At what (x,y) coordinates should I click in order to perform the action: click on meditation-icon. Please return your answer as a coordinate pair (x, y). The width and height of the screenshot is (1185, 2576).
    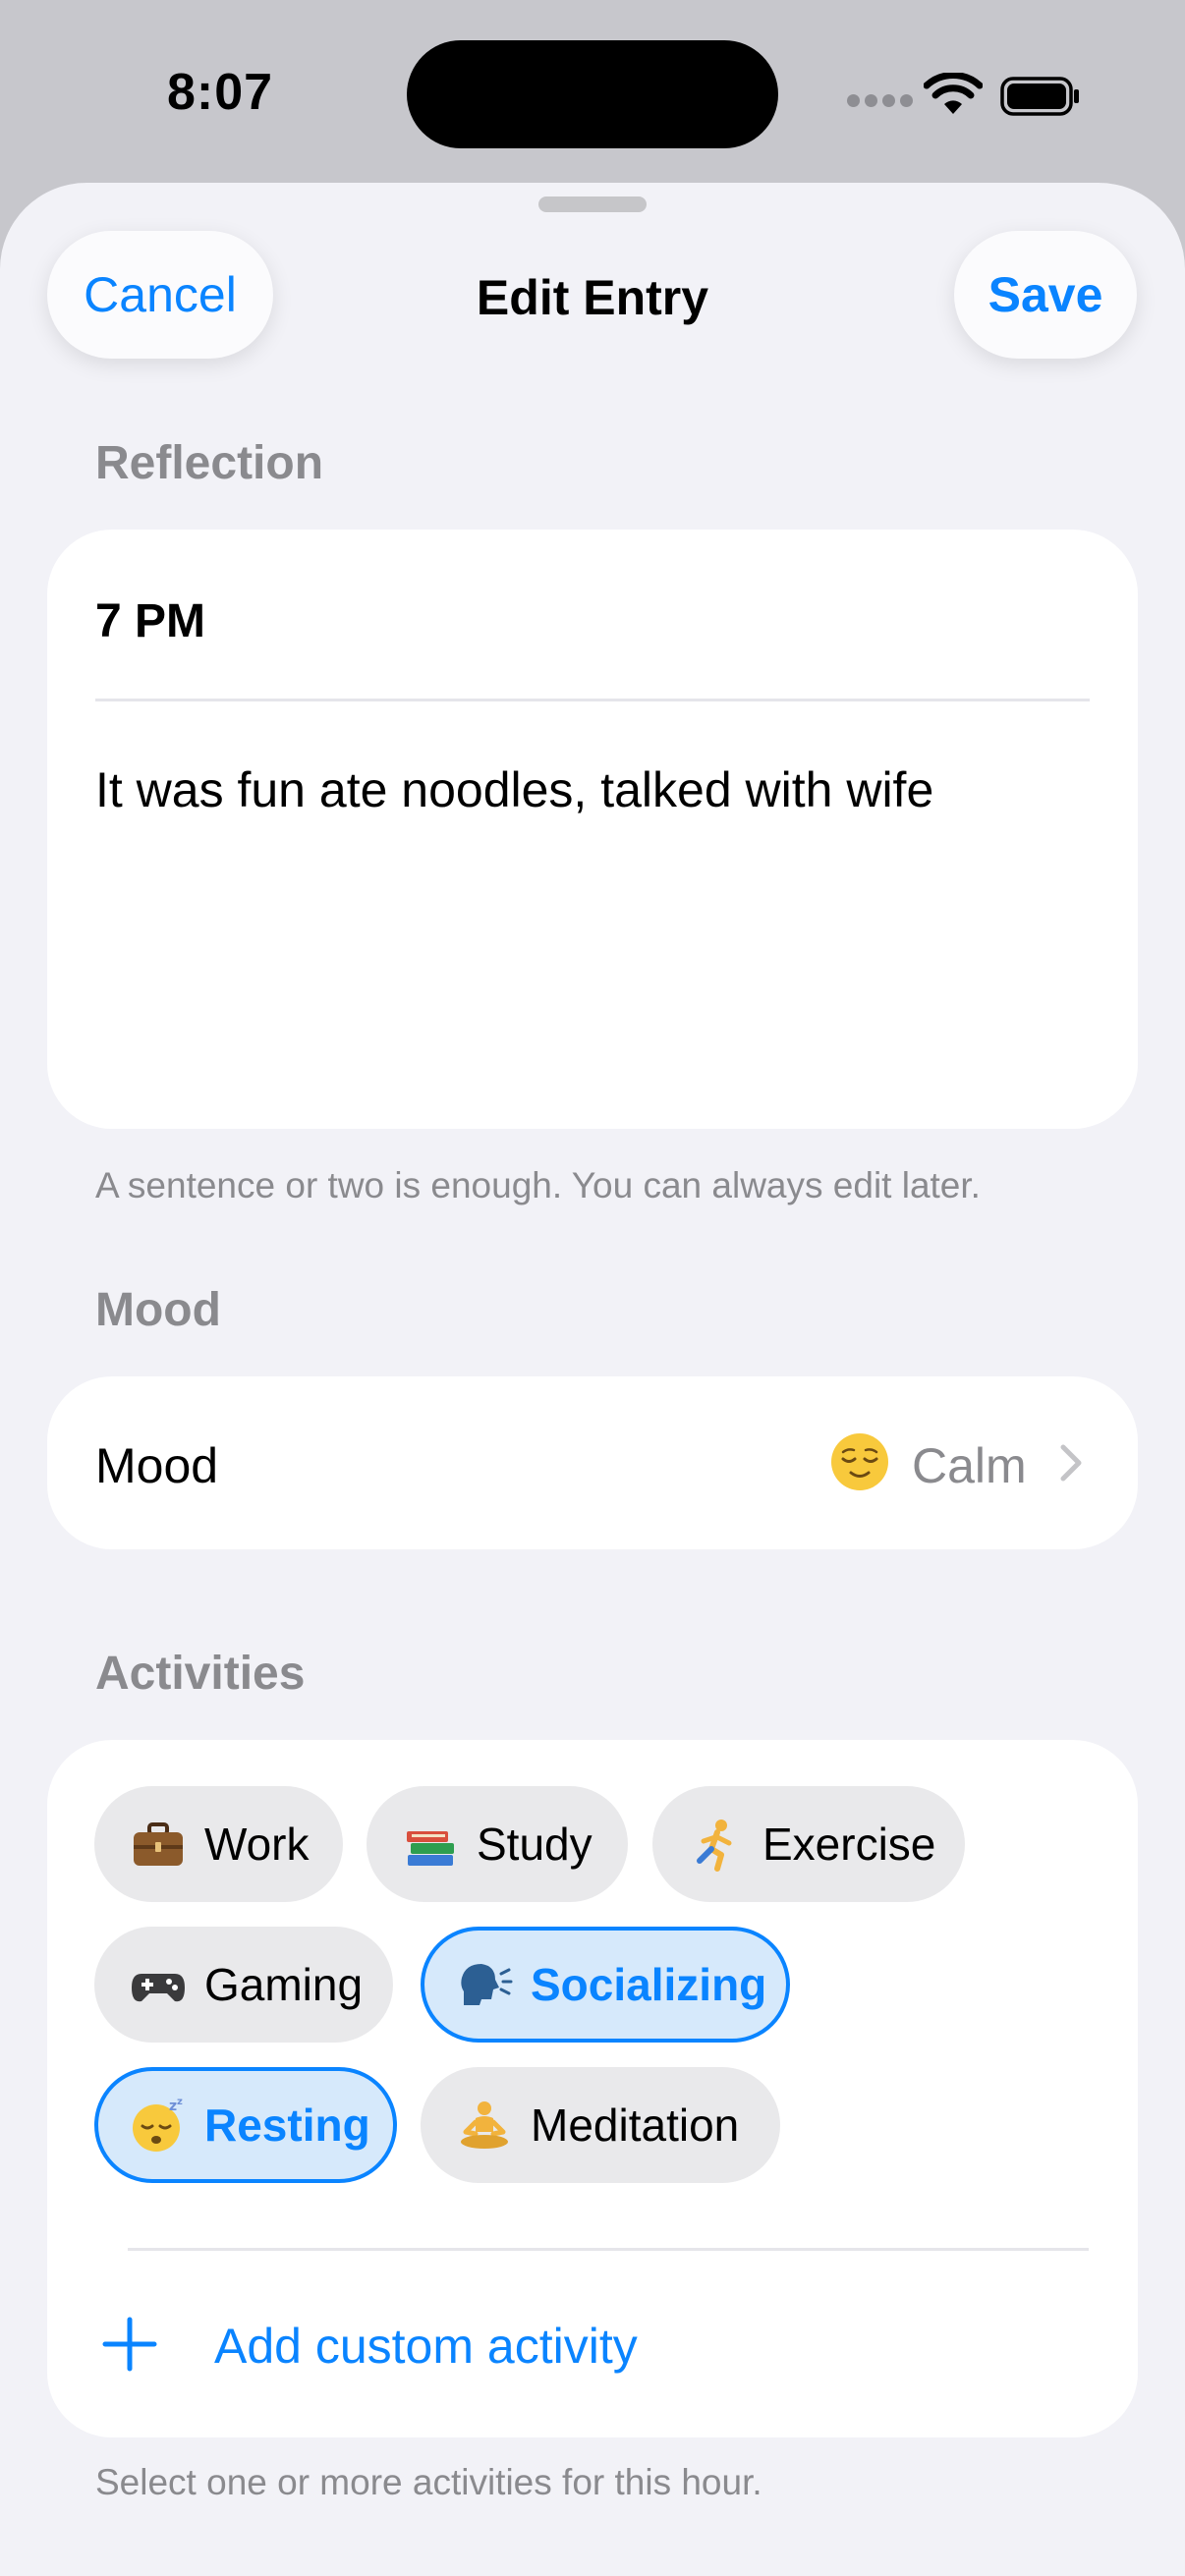
    Looking at the image, I should click on (485, 2125).